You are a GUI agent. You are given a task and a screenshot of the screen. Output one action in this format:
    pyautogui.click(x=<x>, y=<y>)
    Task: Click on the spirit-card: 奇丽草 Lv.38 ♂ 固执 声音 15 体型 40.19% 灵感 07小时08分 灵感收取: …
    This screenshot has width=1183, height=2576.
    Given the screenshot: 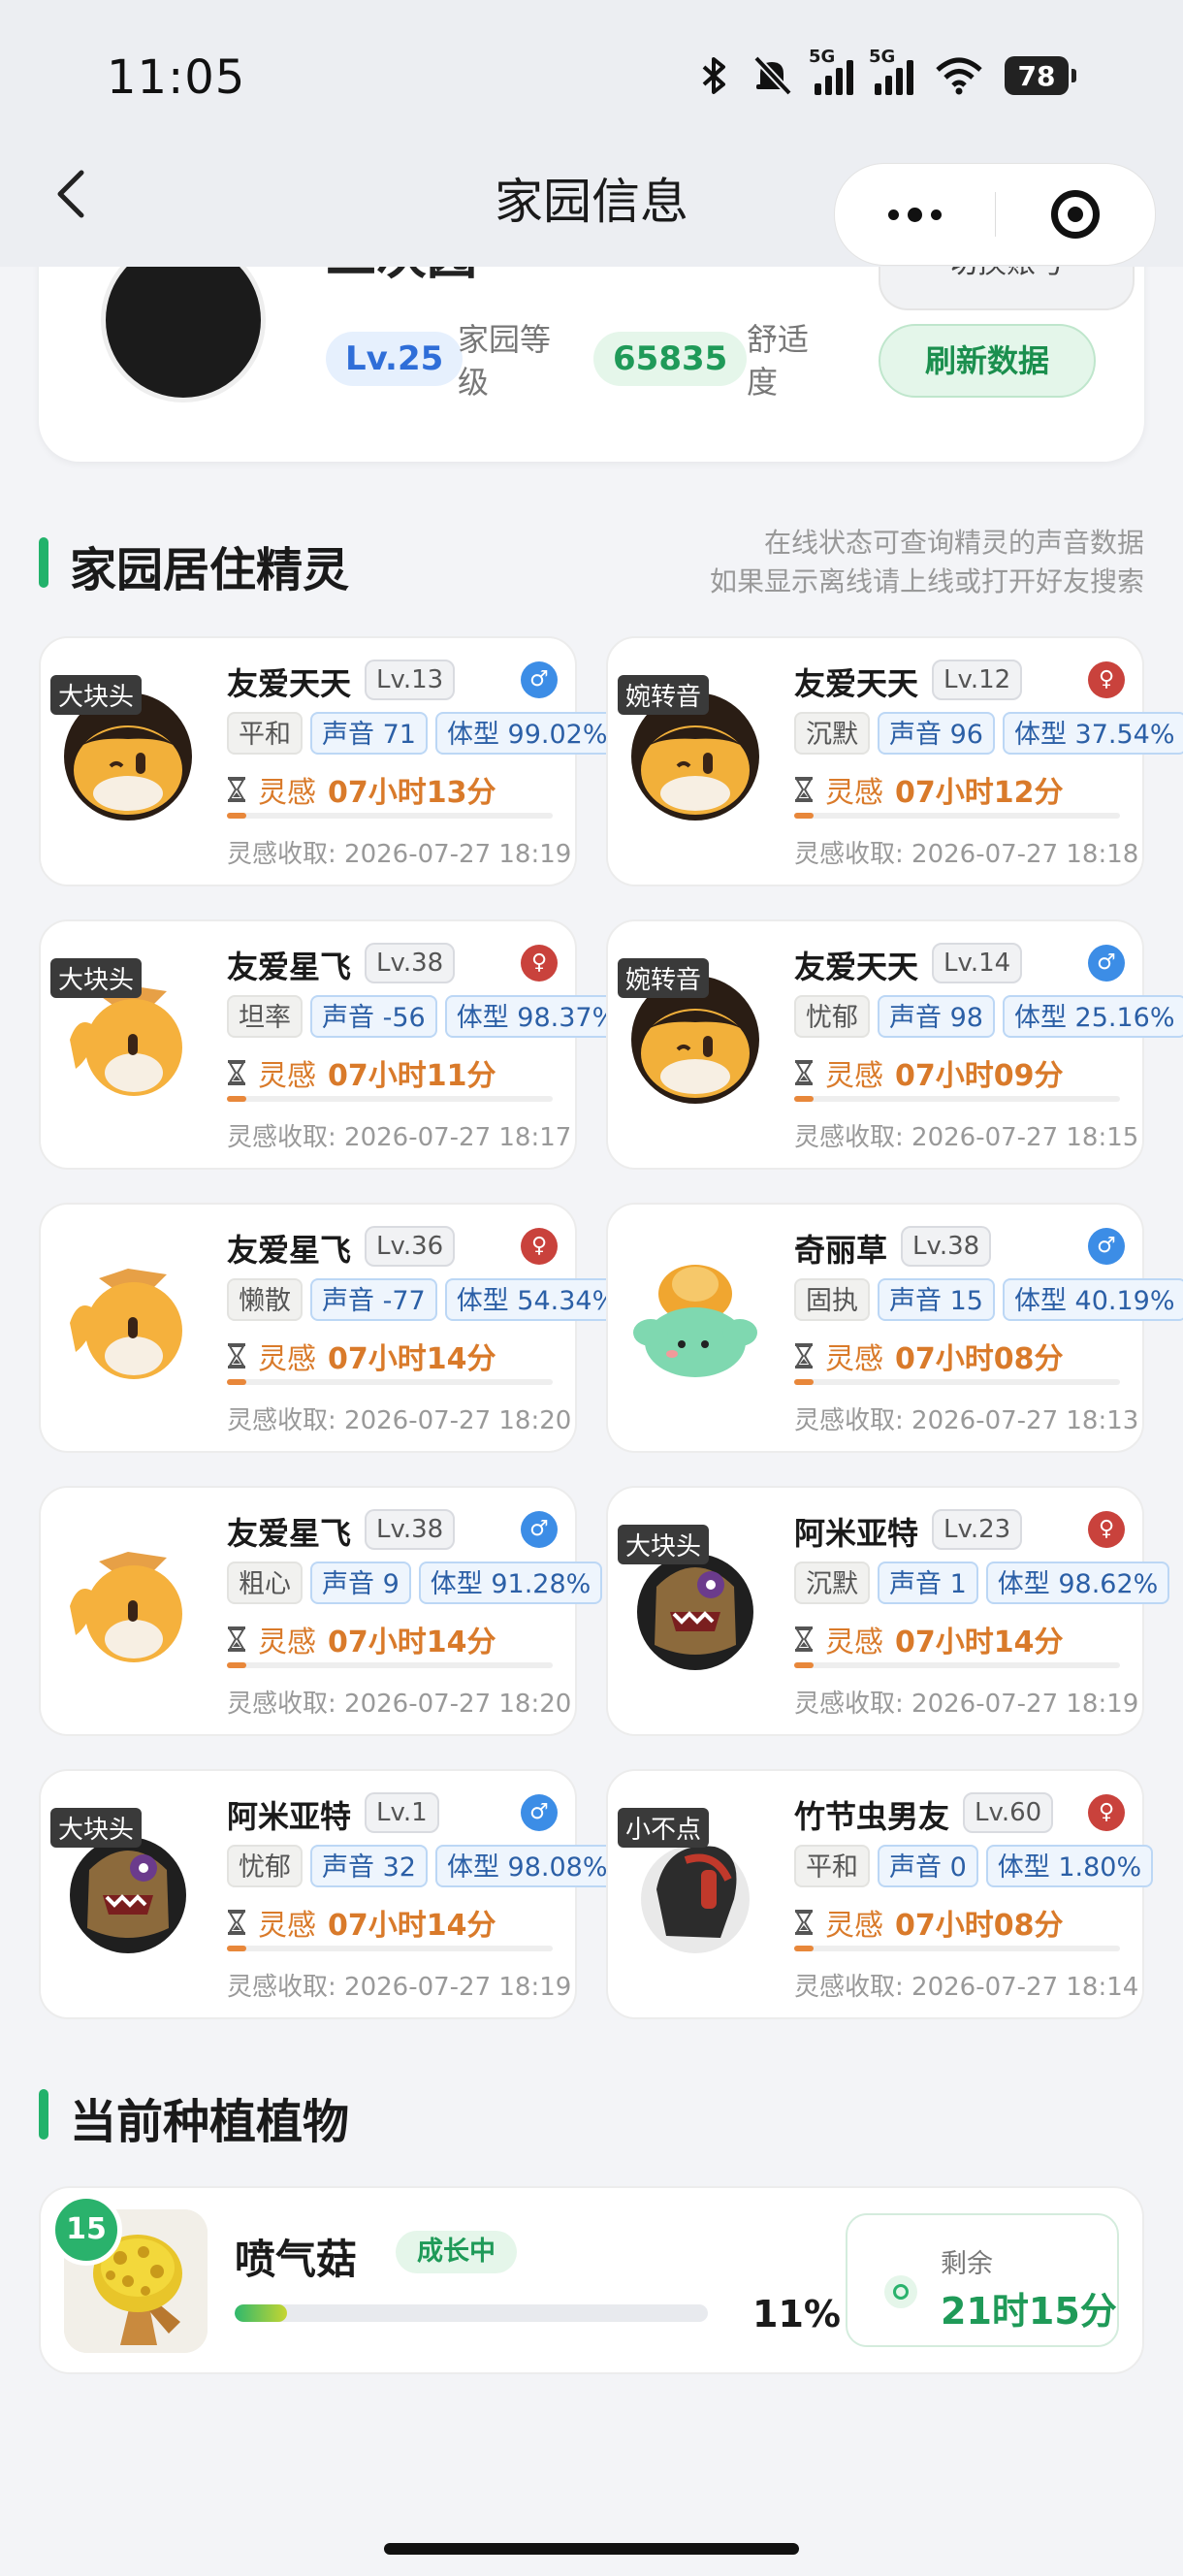 What is the action you would take?
    pyautogui.click(x=894, y=1328)
    